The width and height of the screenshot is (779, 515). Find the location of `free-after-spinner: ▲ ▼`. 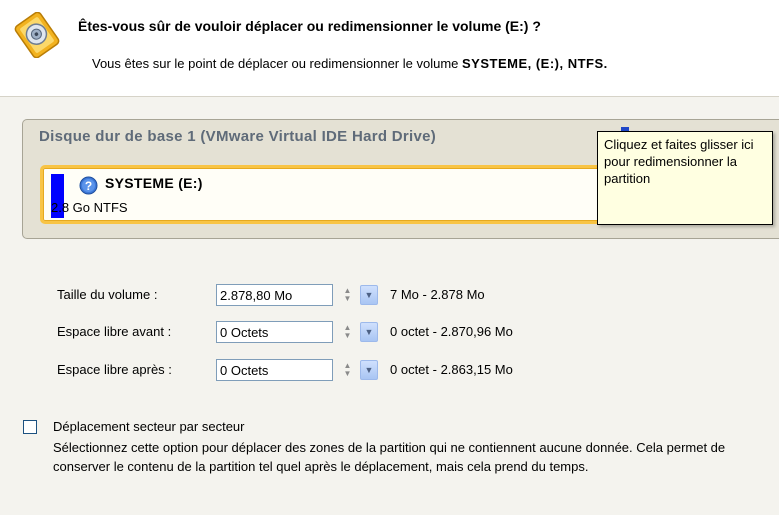

free-after-spinner: ▲ ▼ is located at coordinates (347, 370).